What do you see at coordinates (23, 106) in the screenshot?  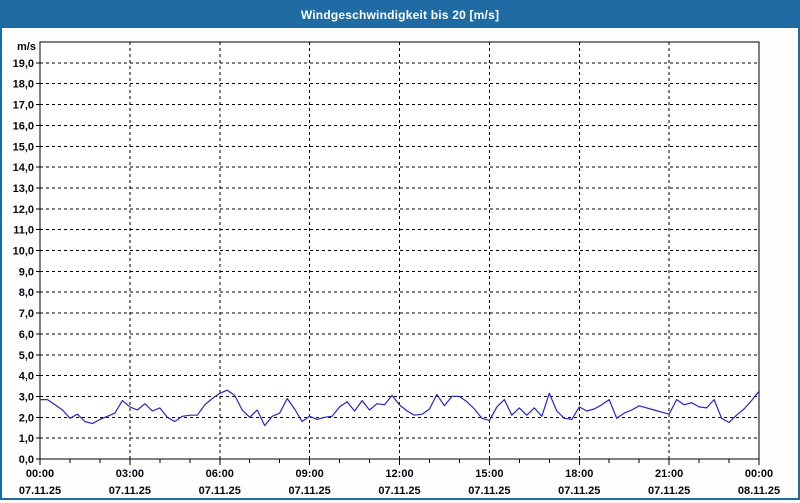 I see `svg-text: 17,0` at bounding box center [23, 106].